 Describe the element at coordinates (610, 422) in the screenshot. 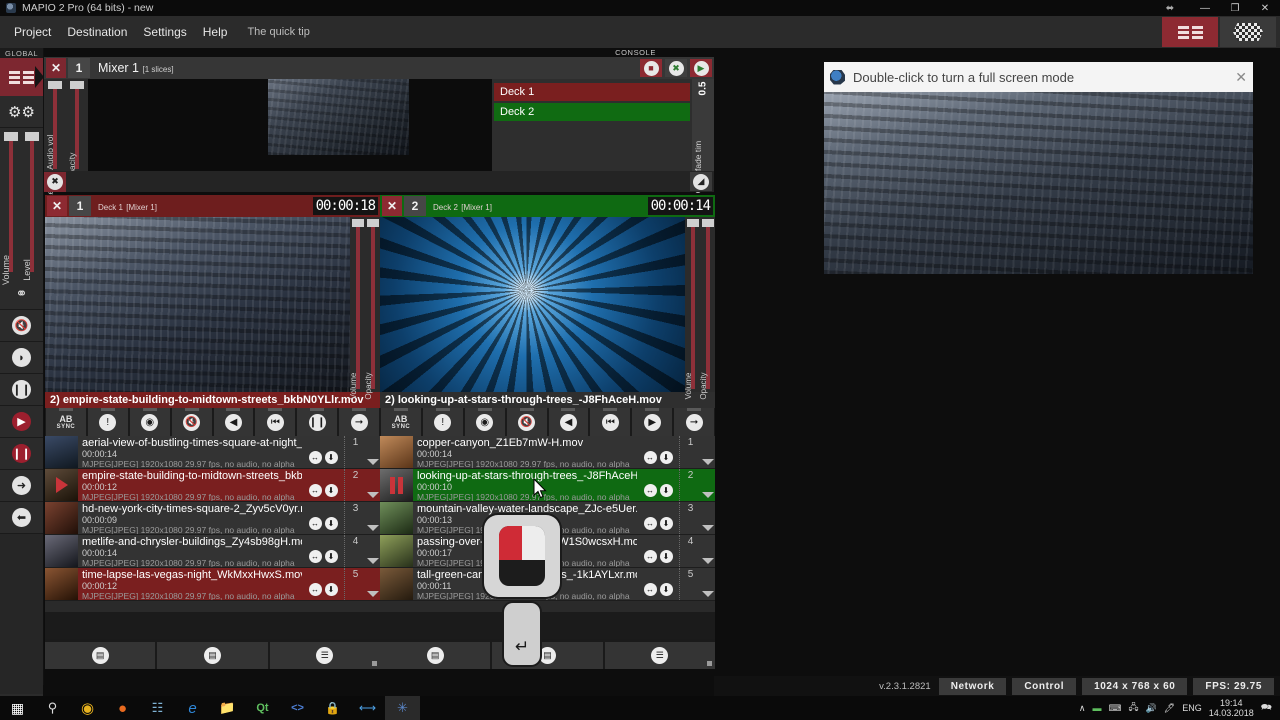

I see `deck-2-restart-button: ⏮` at that location.